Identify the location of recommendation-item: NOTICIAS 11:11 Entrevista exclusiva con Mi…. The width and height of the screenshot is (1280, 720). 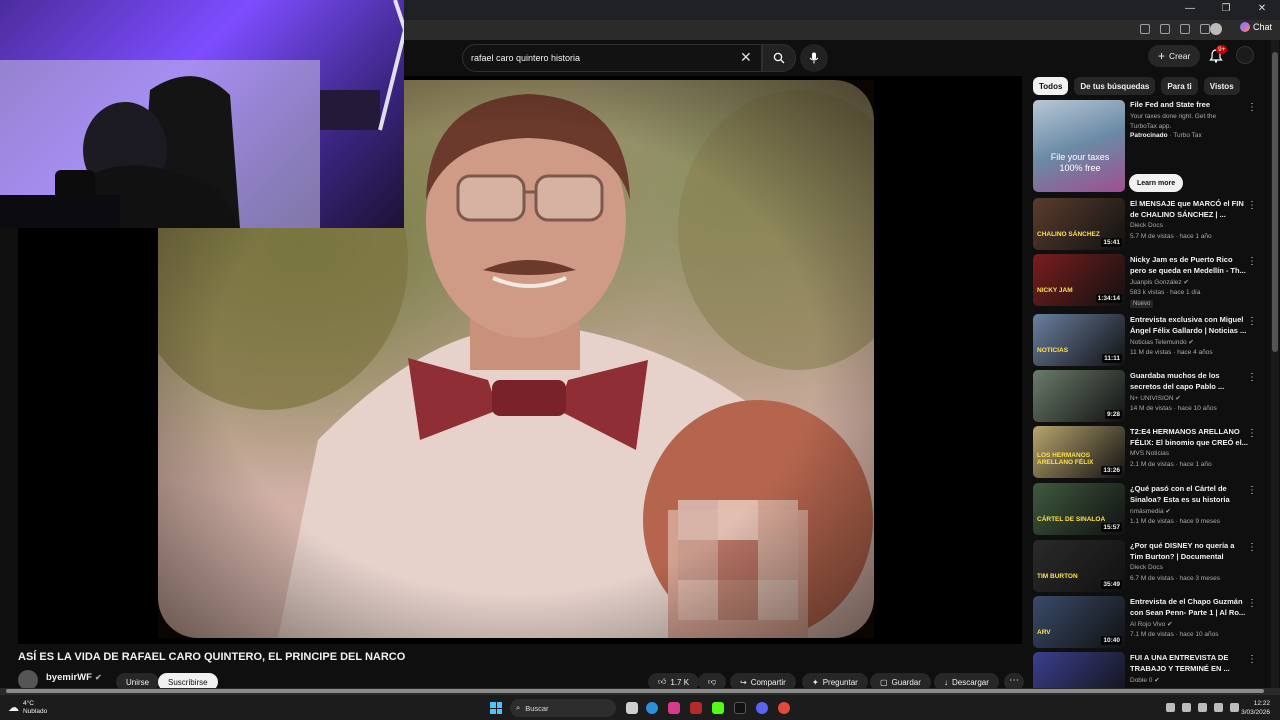
(1148, 341).